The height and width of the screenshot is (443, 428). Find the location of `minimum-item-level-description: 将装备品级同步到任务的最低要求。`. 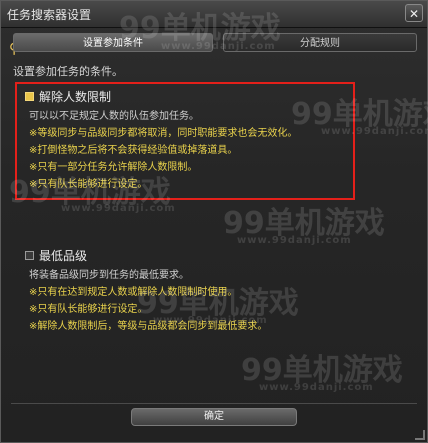

minimum-item-level-description: 将装备品级同步到任务的最低要求。 is located at coordinates (109, 275).